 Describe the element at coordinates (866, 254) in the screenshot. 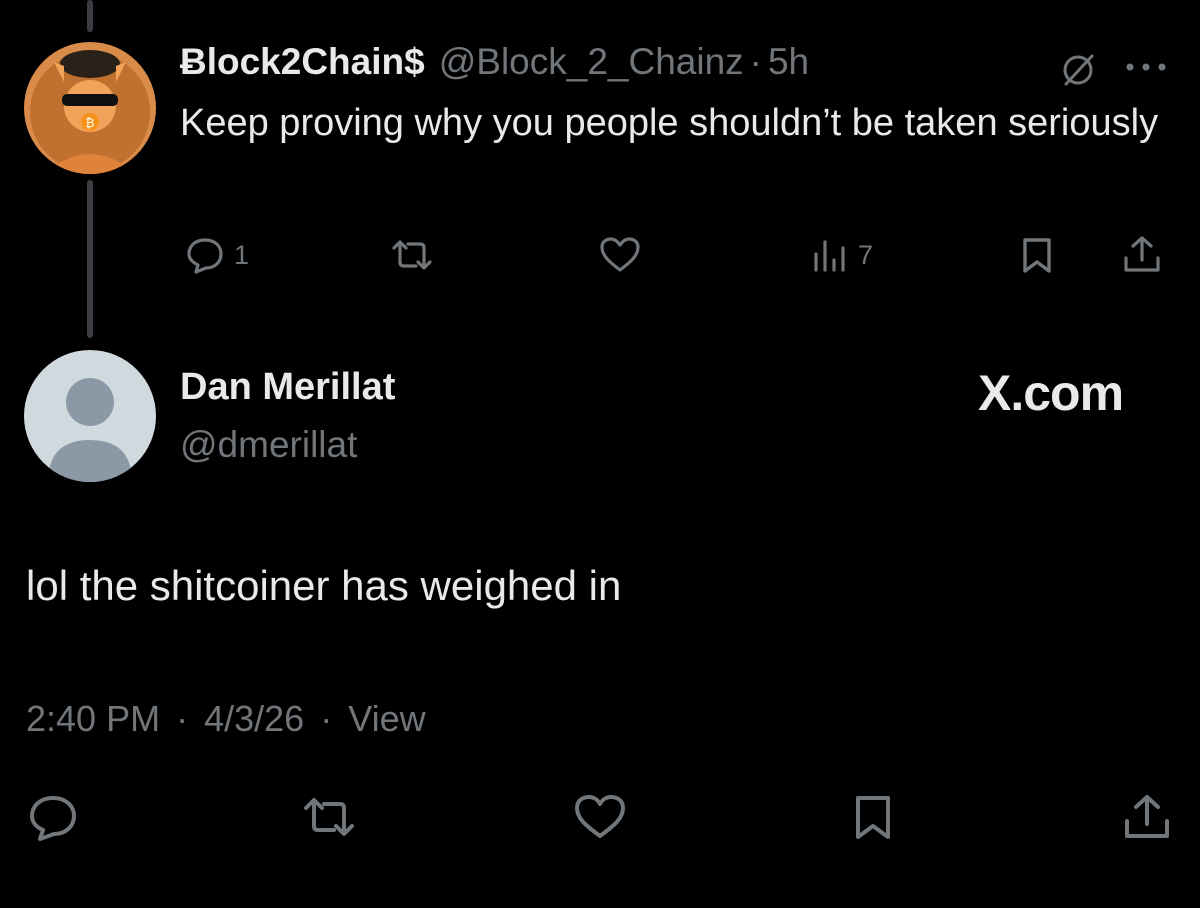

I see `views-count: 7` at that location.